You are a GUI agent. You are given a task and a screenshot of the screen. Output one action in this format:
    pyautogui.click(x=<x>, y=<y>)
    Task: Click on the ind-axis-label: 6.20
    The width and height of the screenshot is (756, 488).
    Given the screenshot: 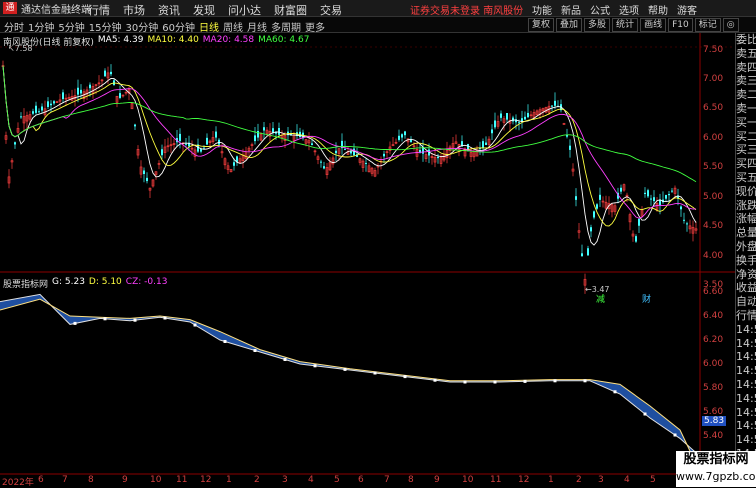 What is the action you would take?
    pyautogui.click(x=713, y=340)
    